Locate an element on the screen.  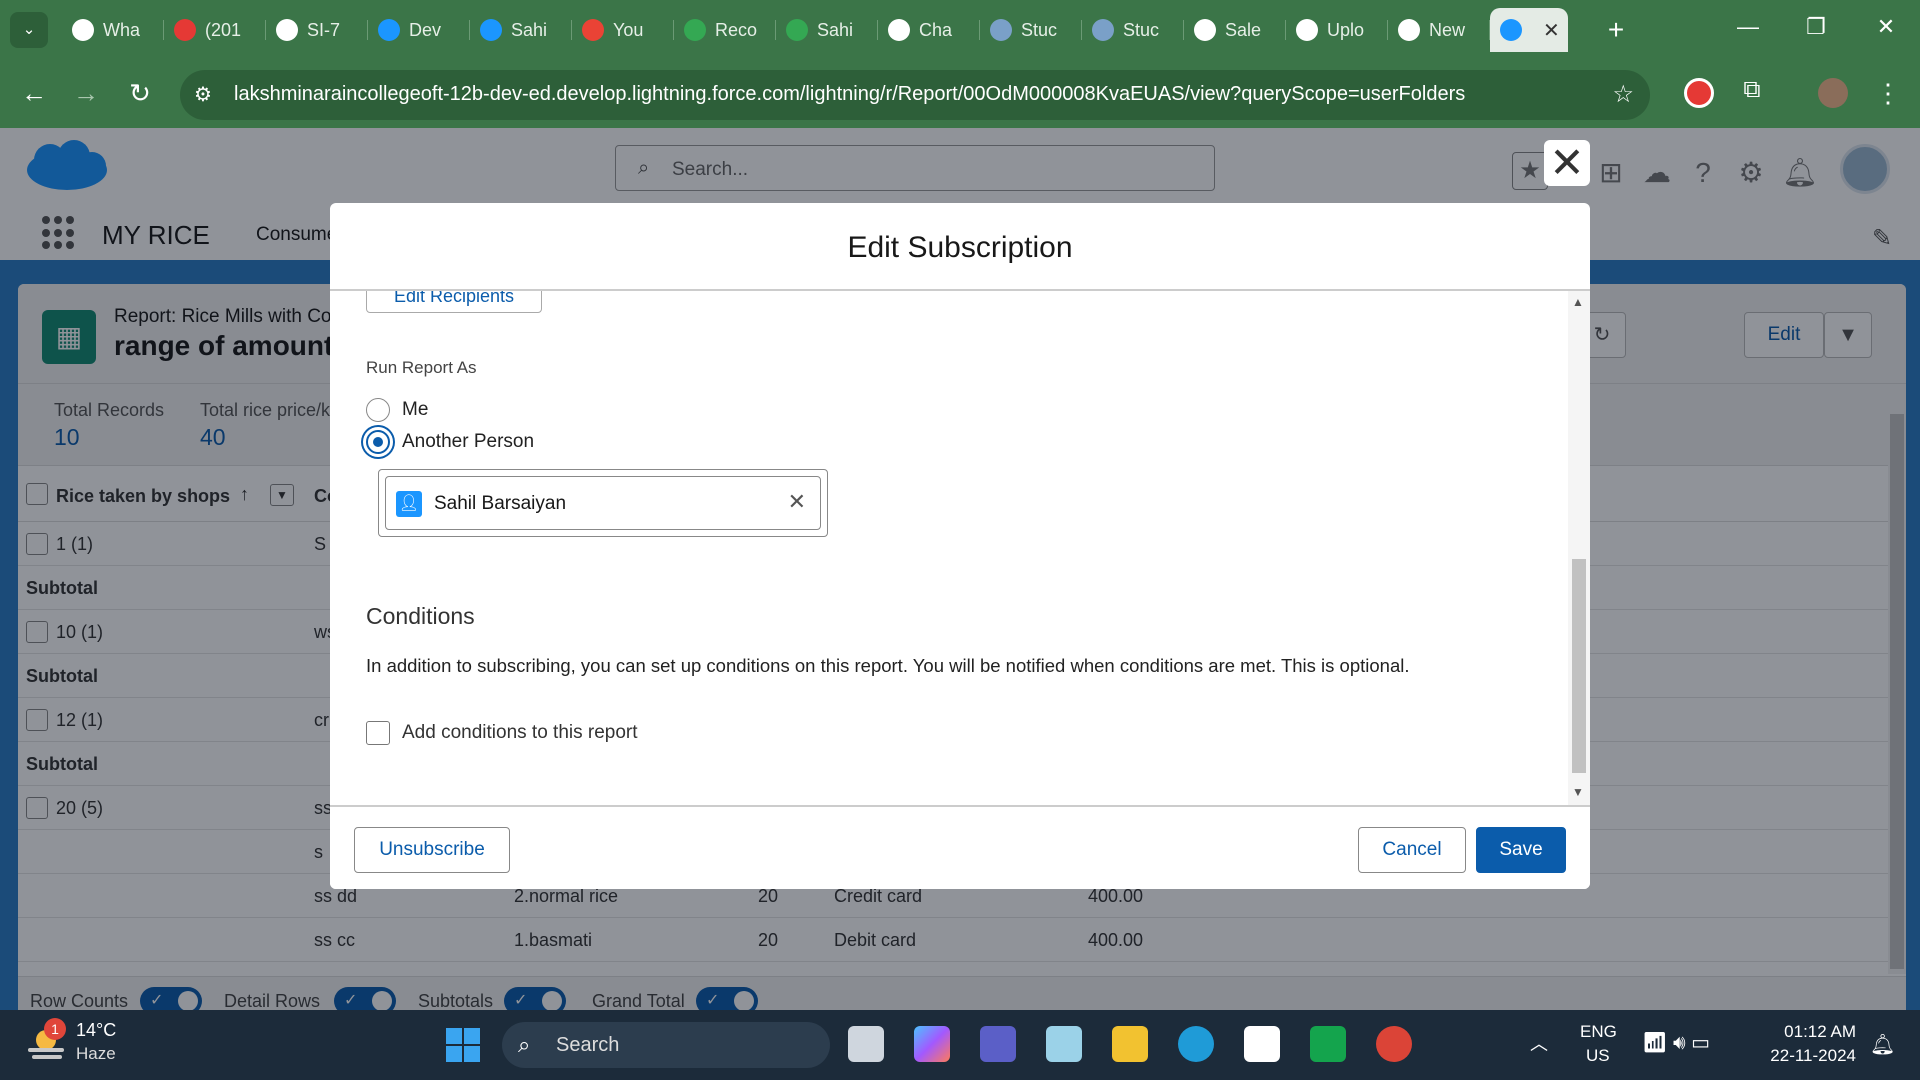
tab-label: (201 is located at coordinates (223, 29).